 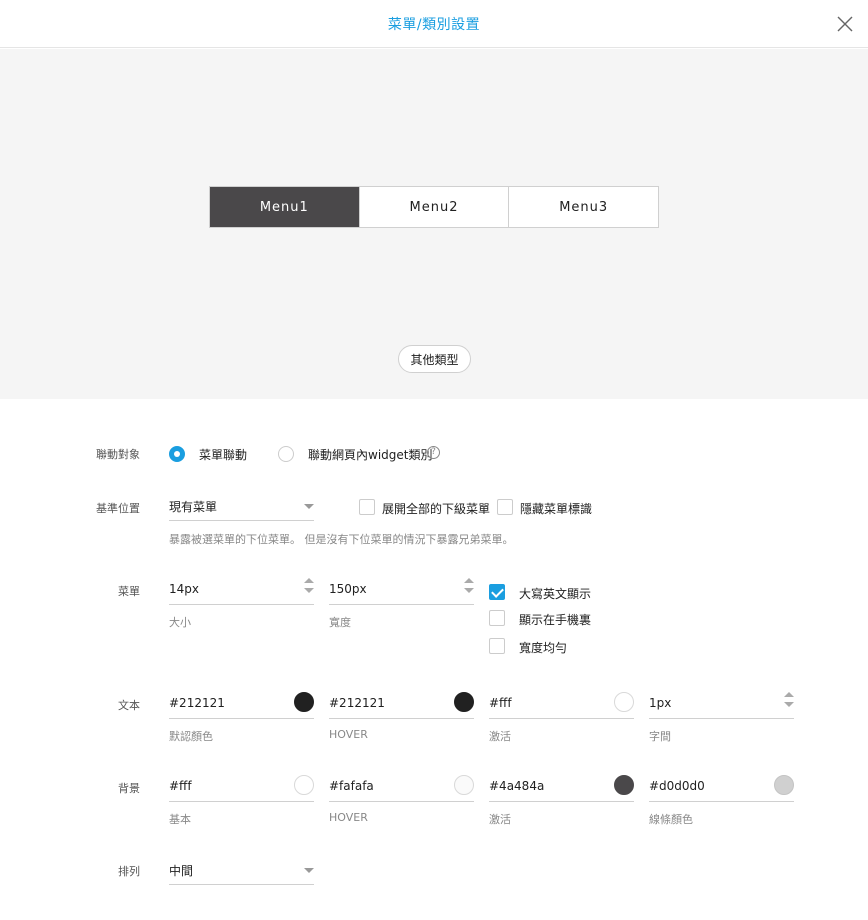 I want to click on text-hover-color-field: #212121, so click(x=401, y=704).